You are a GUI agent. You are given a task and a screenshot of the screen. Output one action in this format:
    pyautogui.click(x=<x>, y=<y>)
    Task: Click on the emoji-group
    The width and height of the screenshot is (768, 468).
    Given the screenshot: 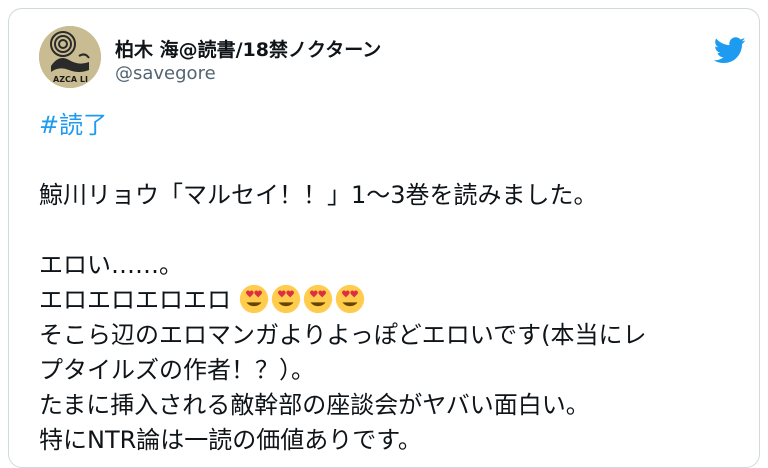 What is the action you would take?
    pyautogui.click(x=299, y=299)
    